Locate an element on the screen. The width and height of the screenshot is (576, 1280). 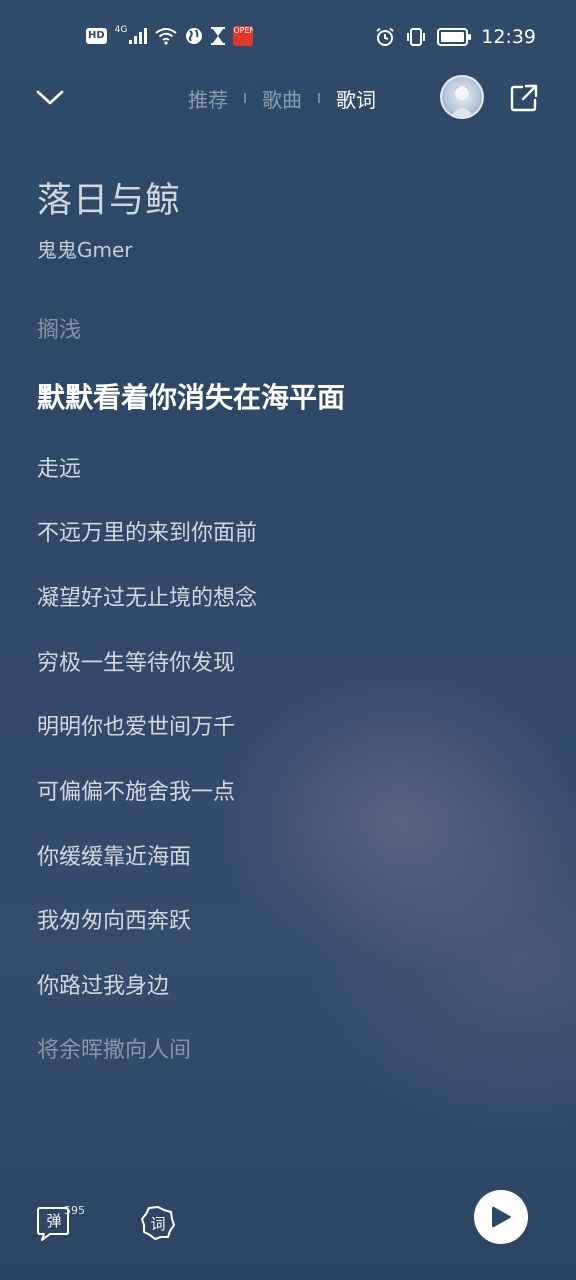
hd-badge: HD is located at coordinates (96, 36).